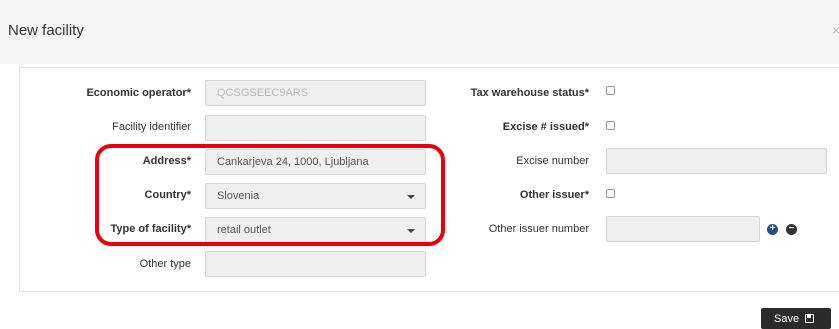 Image resolution: width=839 pixels, height=329 pixels. Describe the element at coordinates (315, 230) in the screenshot. I see `type-of-facility-select: retail outlet` at that location.